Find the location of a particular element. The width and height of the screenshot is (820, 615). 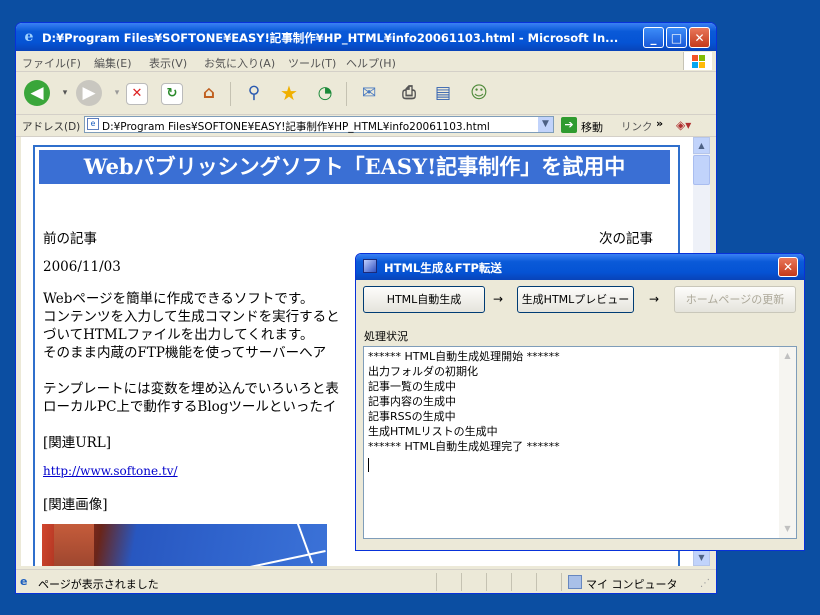

refresh-icon: ↻ is located at coordinates (172, 94).